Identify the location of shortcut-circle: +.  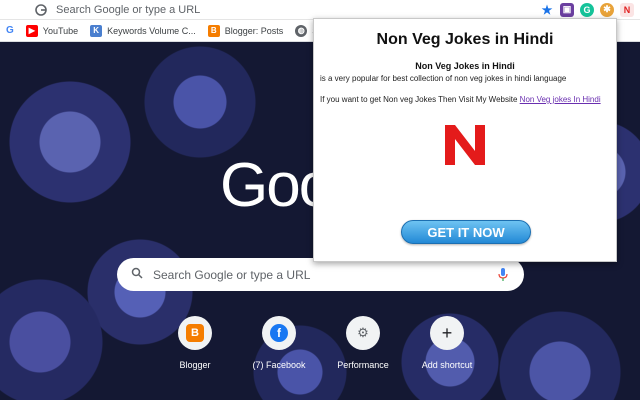
(447, 333).